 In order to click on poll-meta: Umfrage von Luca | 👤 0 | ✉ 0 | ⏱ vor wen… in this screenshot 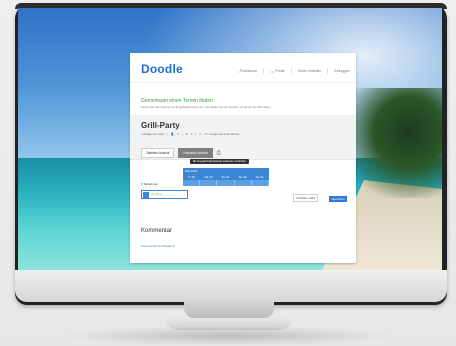, I will do `click(190, 134)`.